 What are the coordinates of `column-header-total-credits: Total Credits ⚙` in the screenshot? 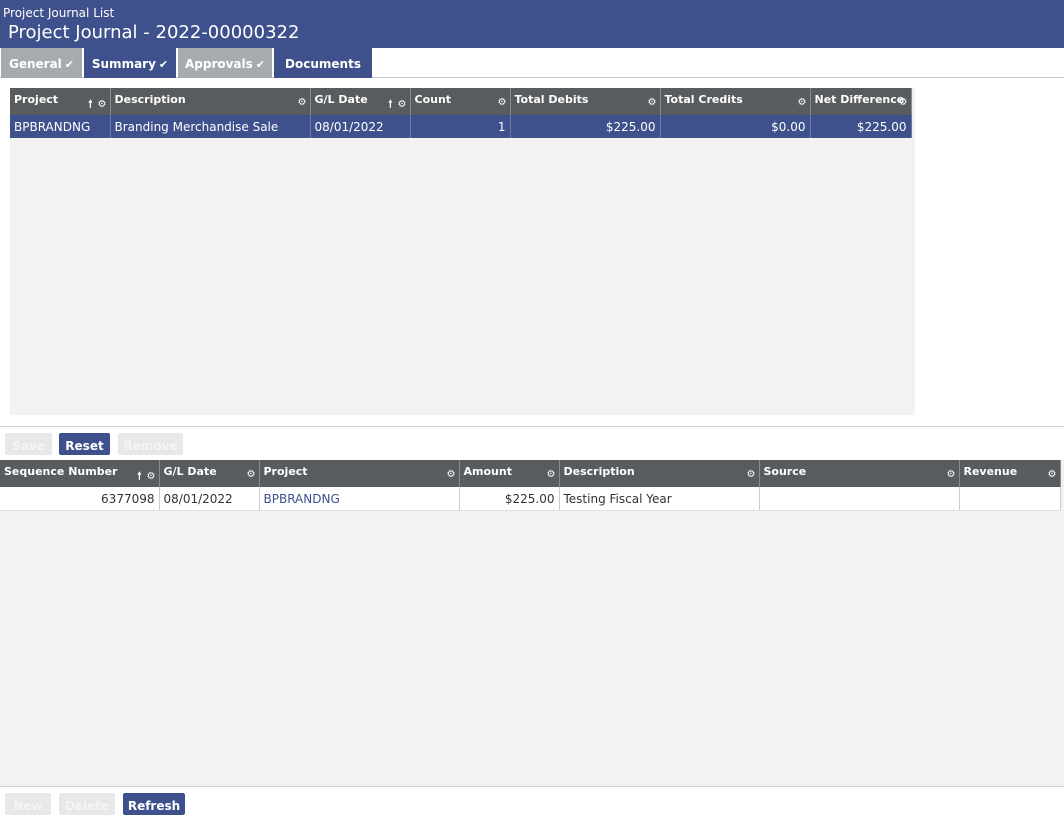 It's located at (735, 101).